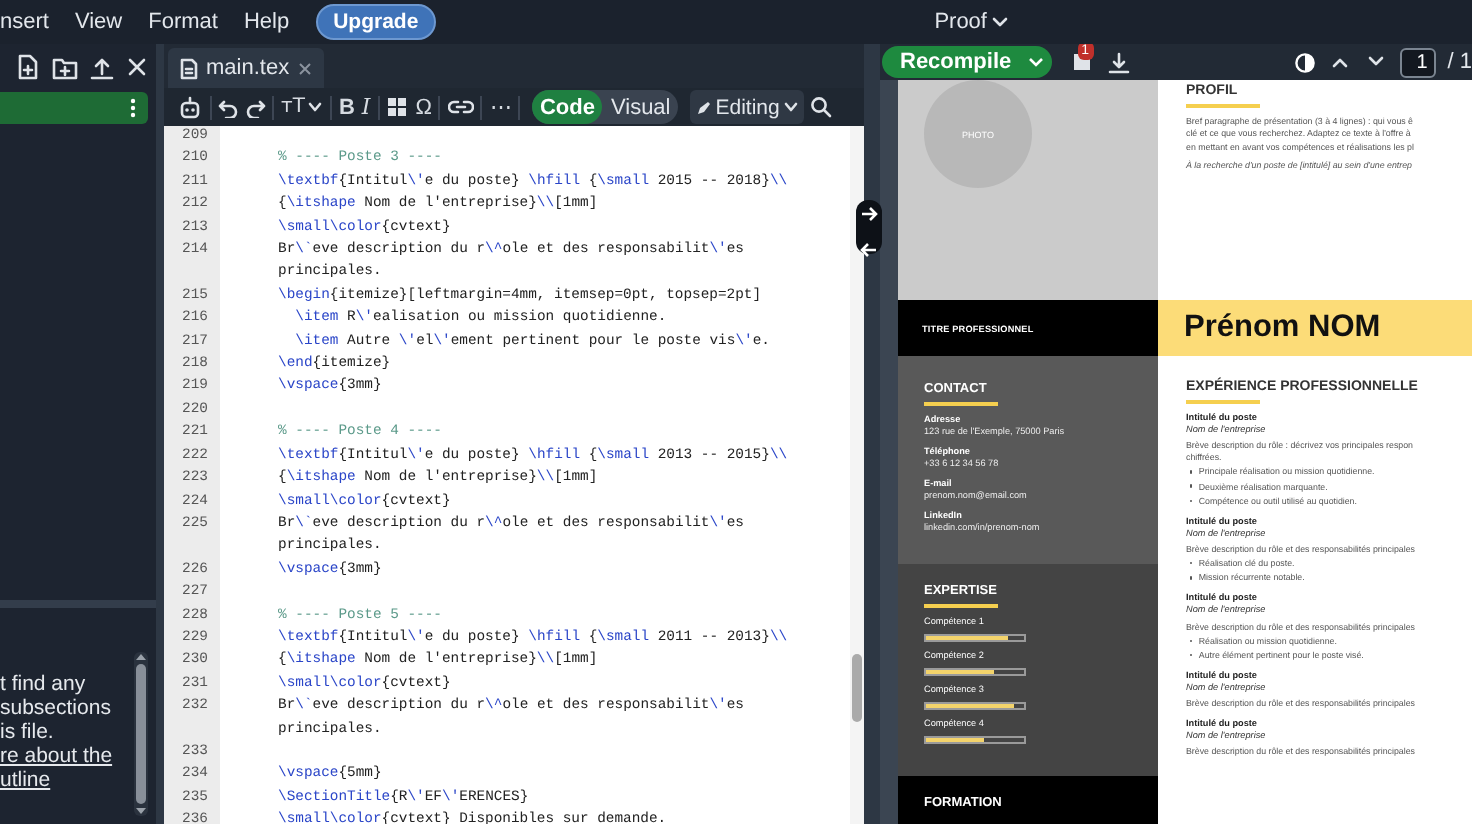  Describe the element at coordinates (1459, 62) in the screenshot. I see `page-total: / 1` at that location.